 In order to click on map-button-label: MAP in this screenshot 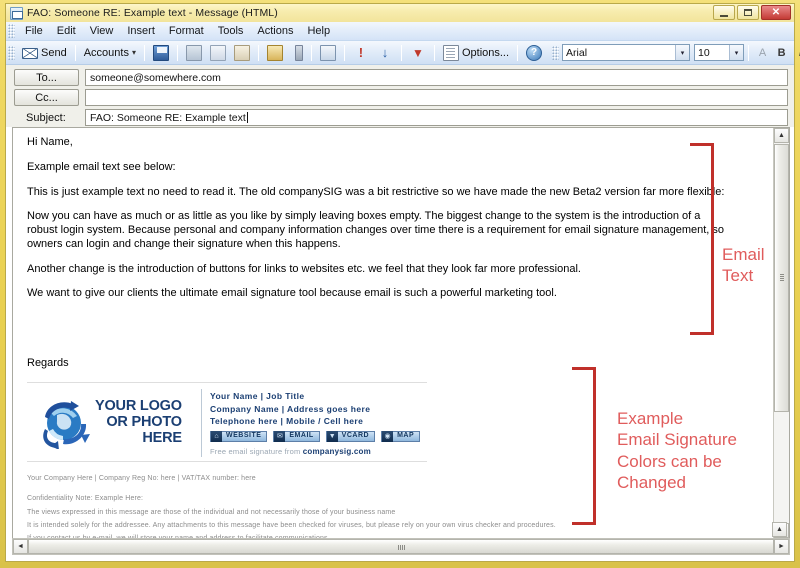, I will do `click(406, 436)`.